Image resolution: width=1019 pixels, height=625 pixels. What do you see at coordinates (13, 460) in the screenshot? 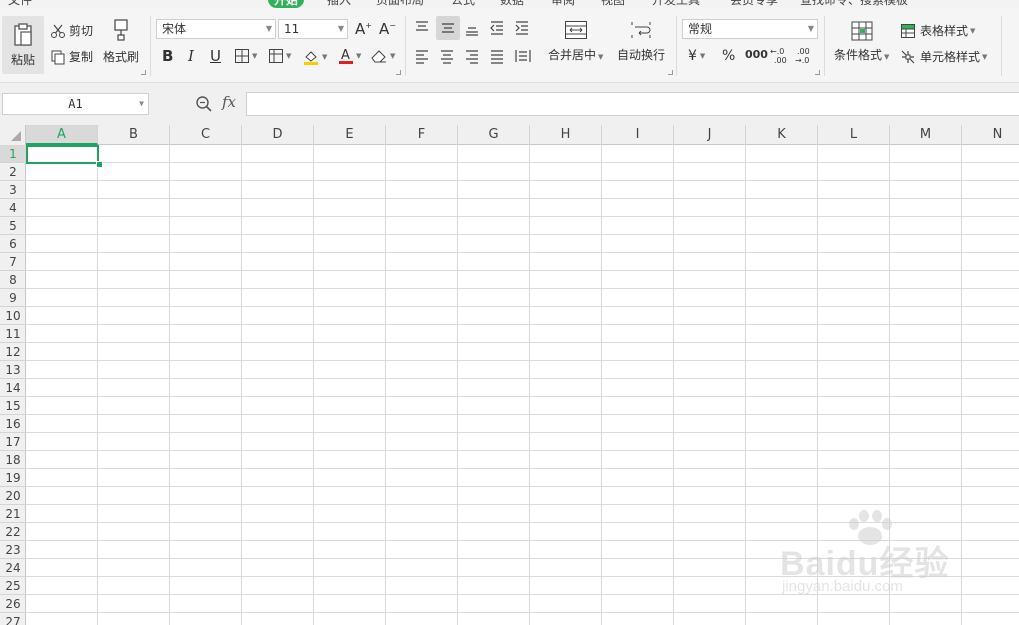
I see `row-header-18: 18` at bounding box center [13, 460].